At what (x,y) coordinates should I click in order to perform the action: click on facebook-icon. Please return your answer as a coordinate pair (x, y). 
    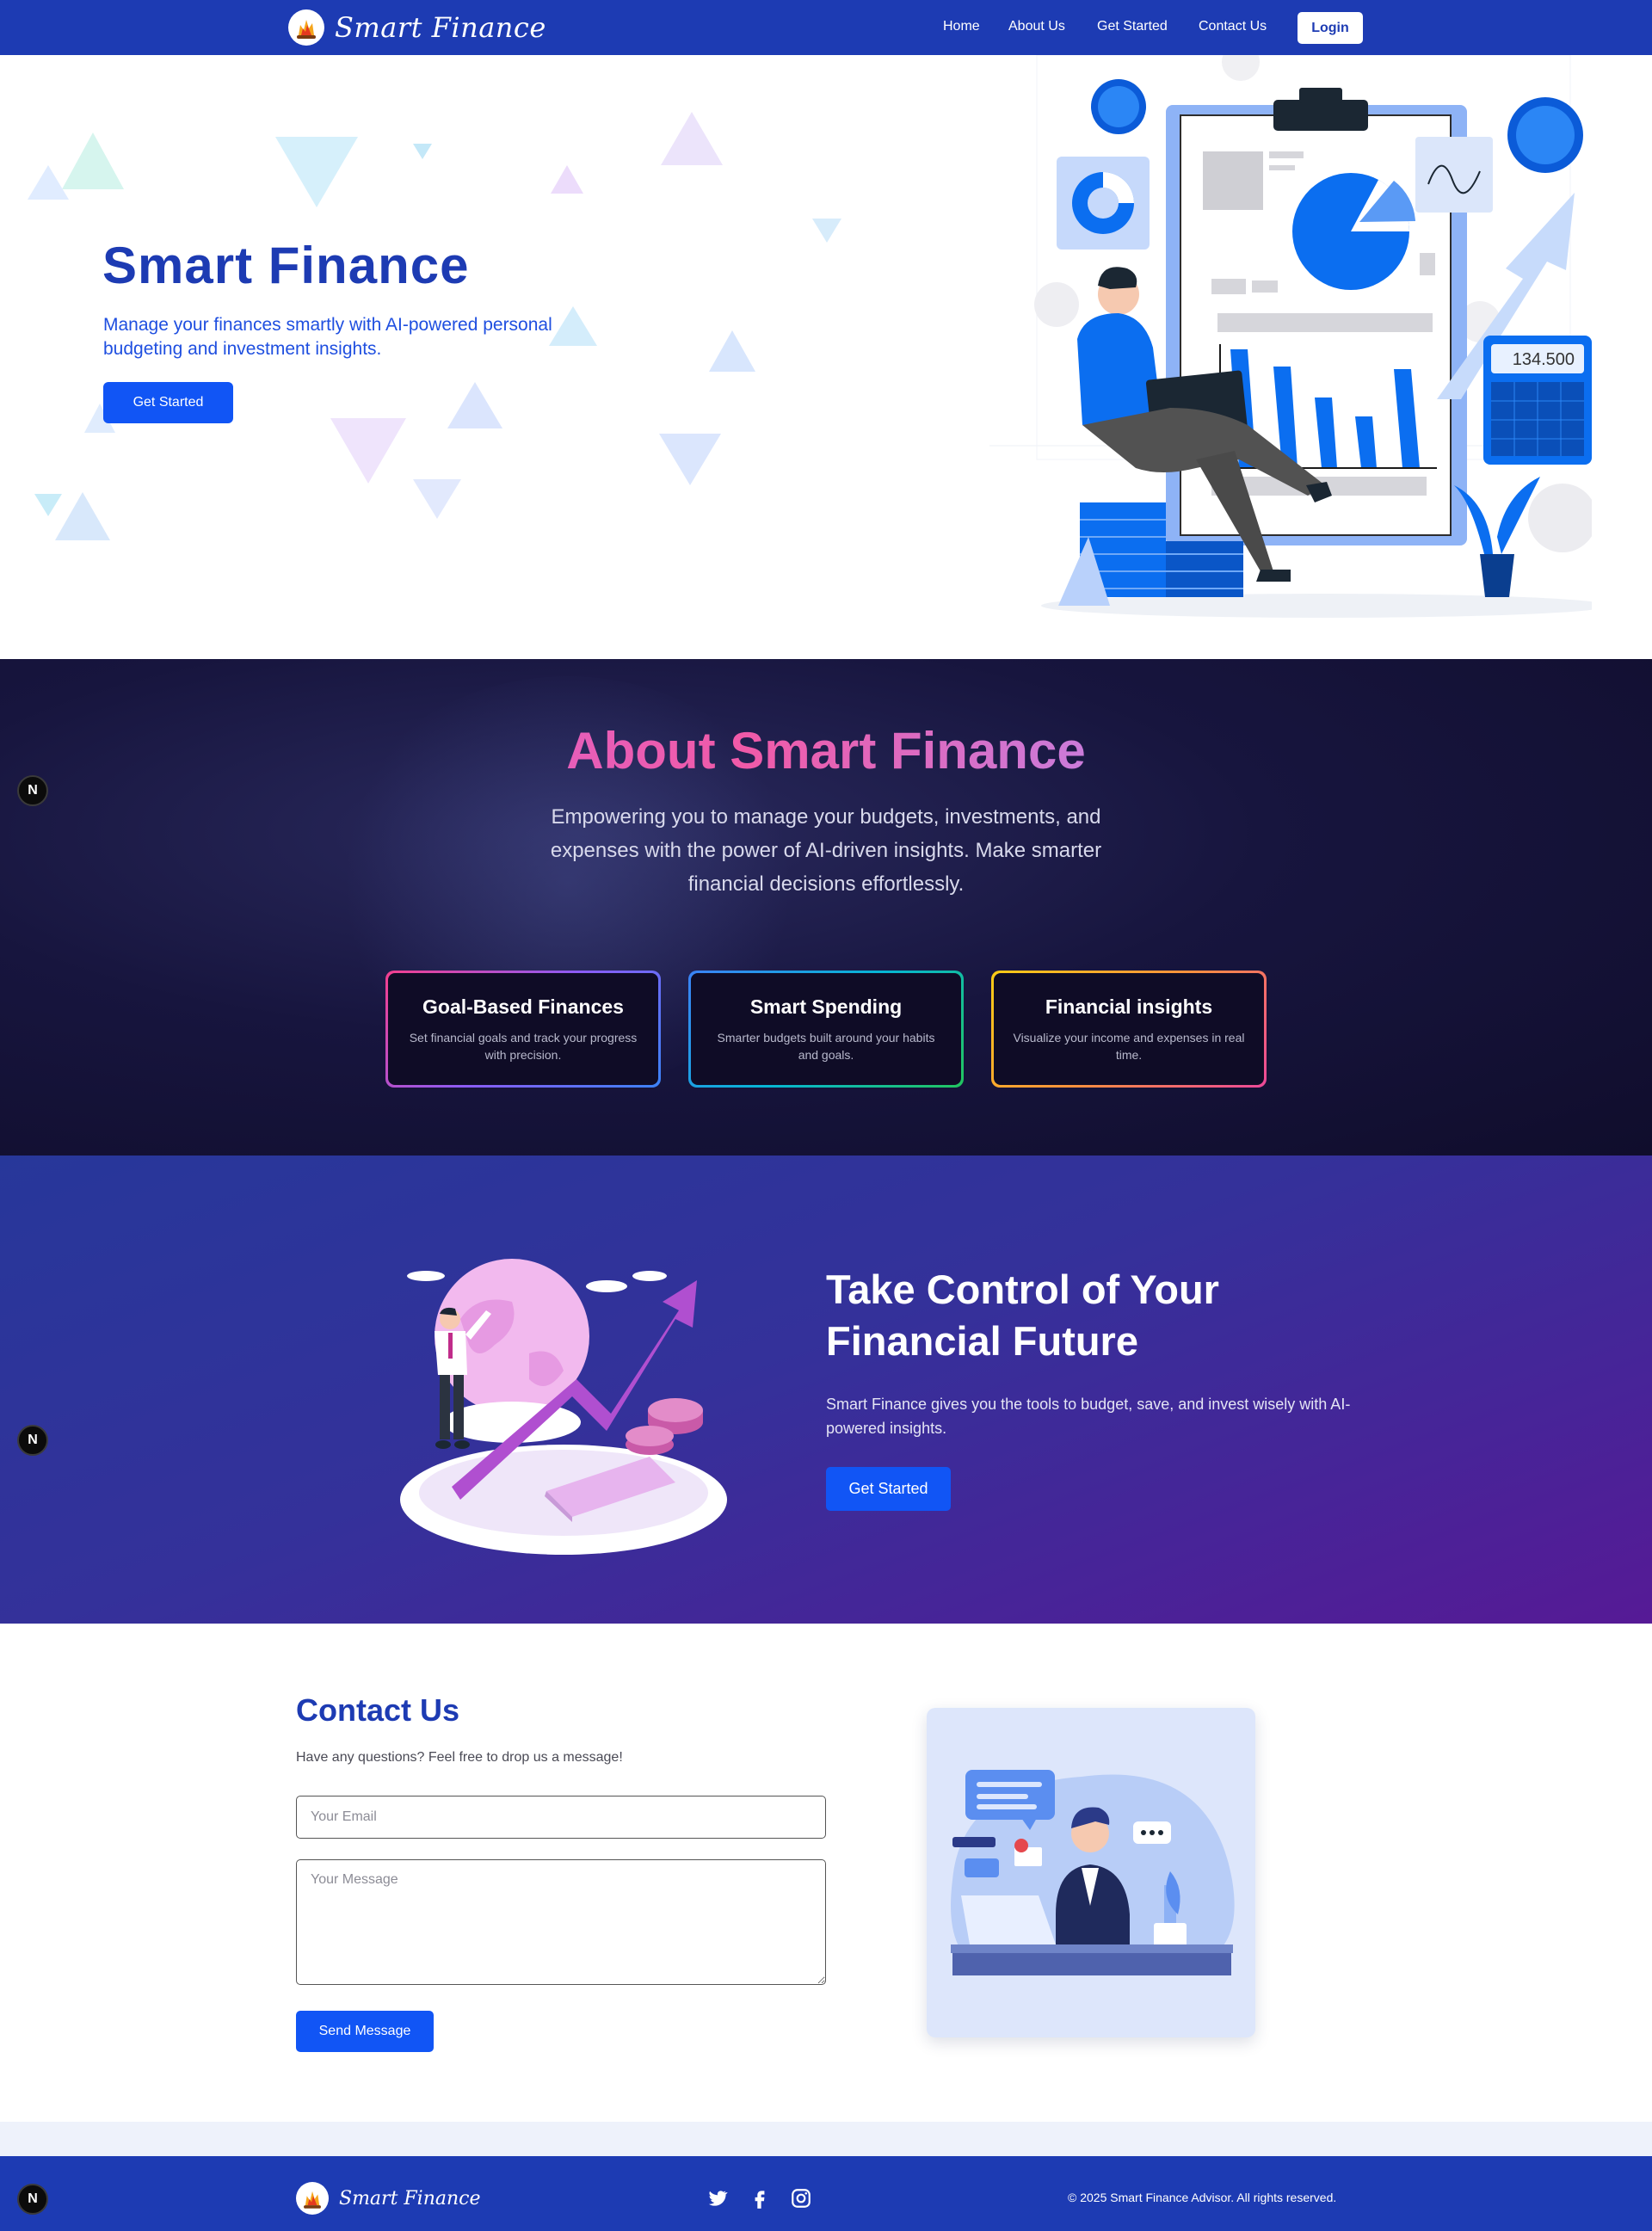
    Looking at the image, I should click on (760, 2198).